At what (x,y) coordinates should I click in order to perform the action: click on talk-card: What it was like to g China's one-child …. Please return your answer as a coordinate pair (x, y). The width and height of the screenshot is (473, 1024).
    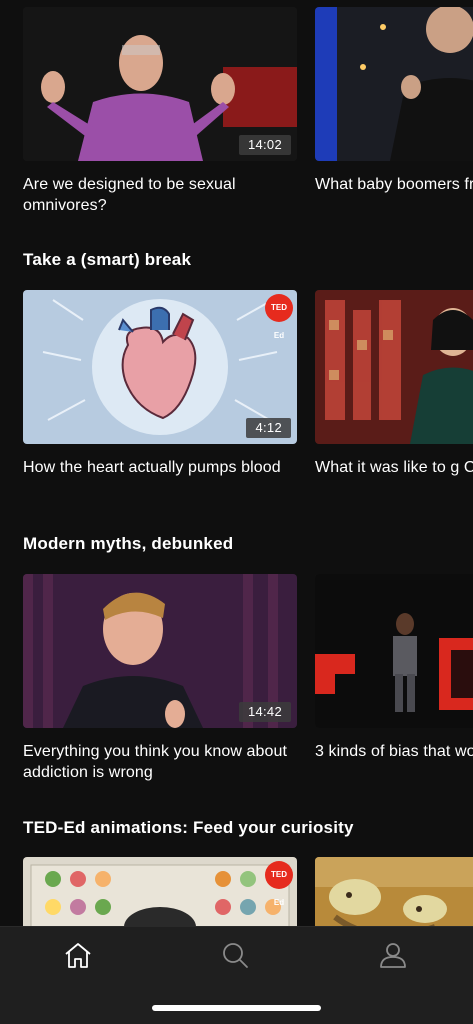
    Looking at the image, I should click on (394, 384).